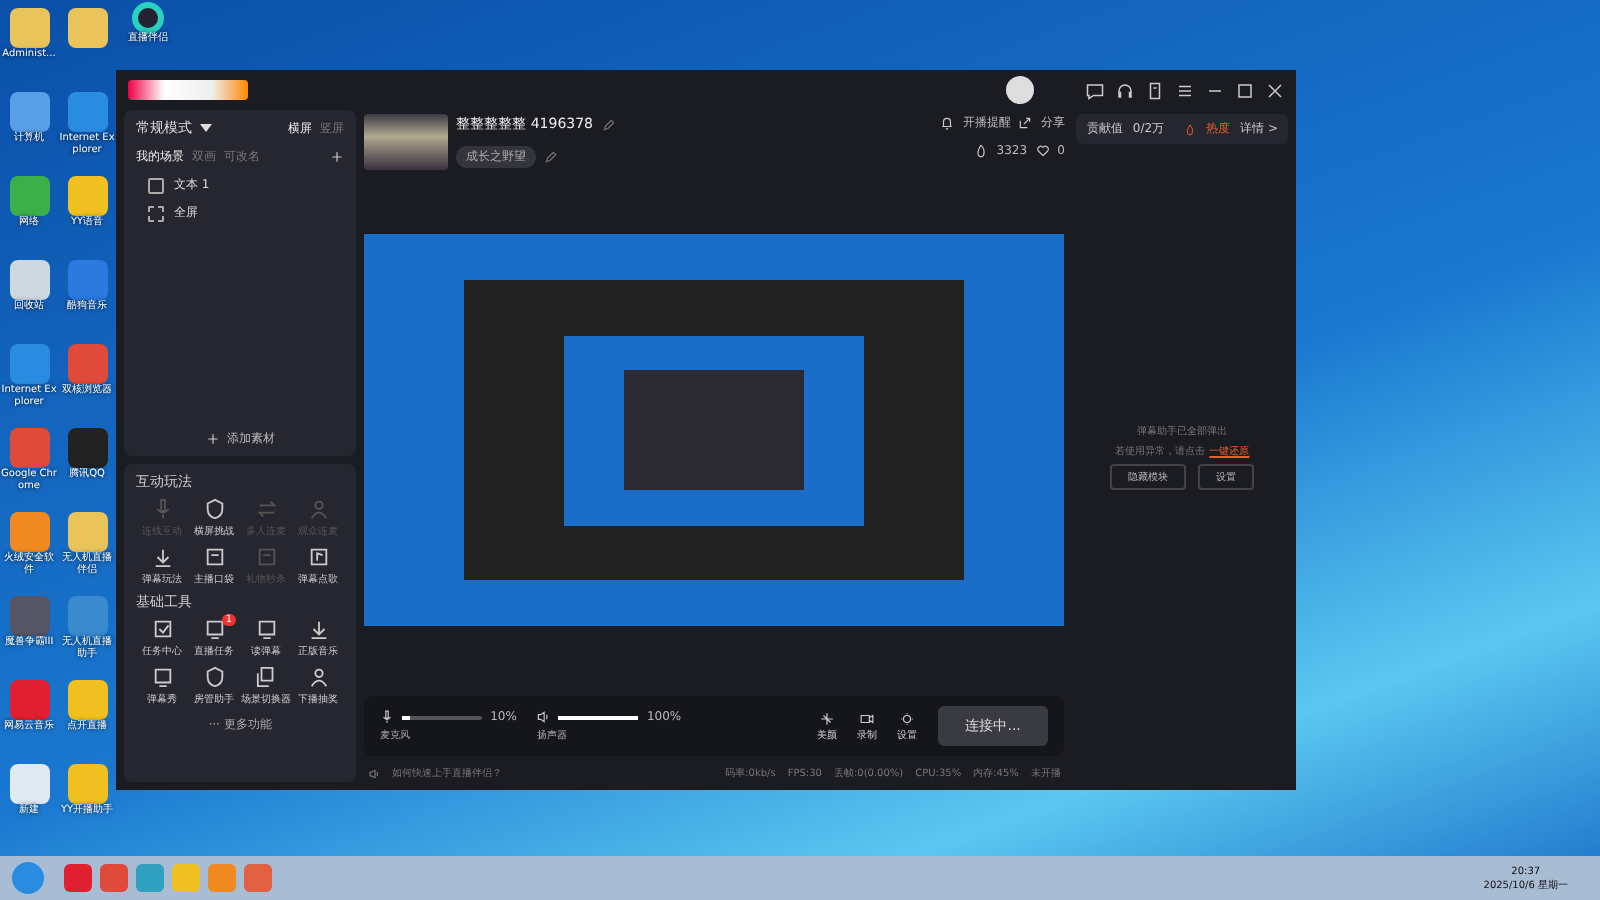  Describe the element at coordinates (907, 718) in the screenshot. I see `settings-icon` at that location.